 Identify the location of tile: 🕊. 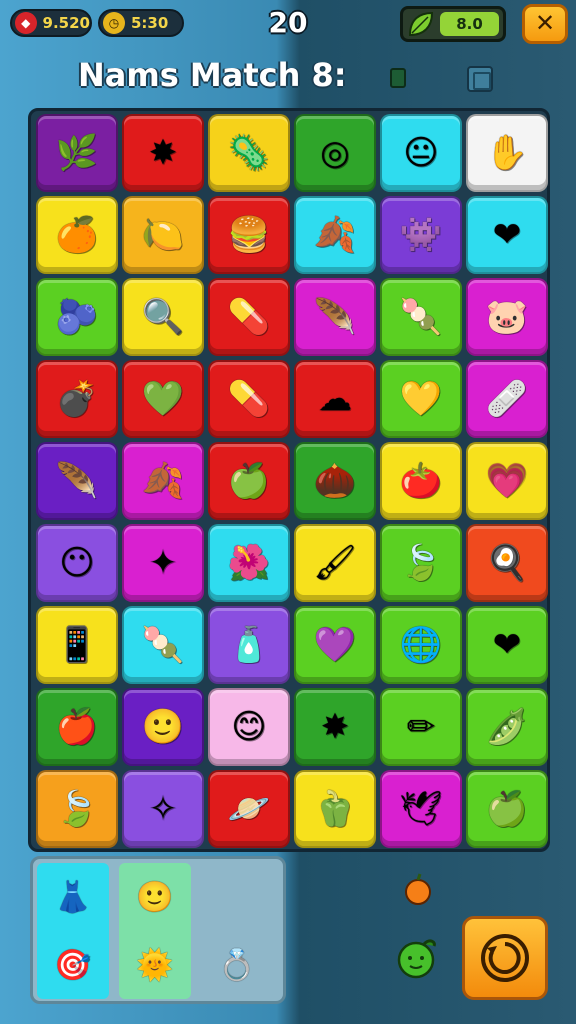
(421, 809).